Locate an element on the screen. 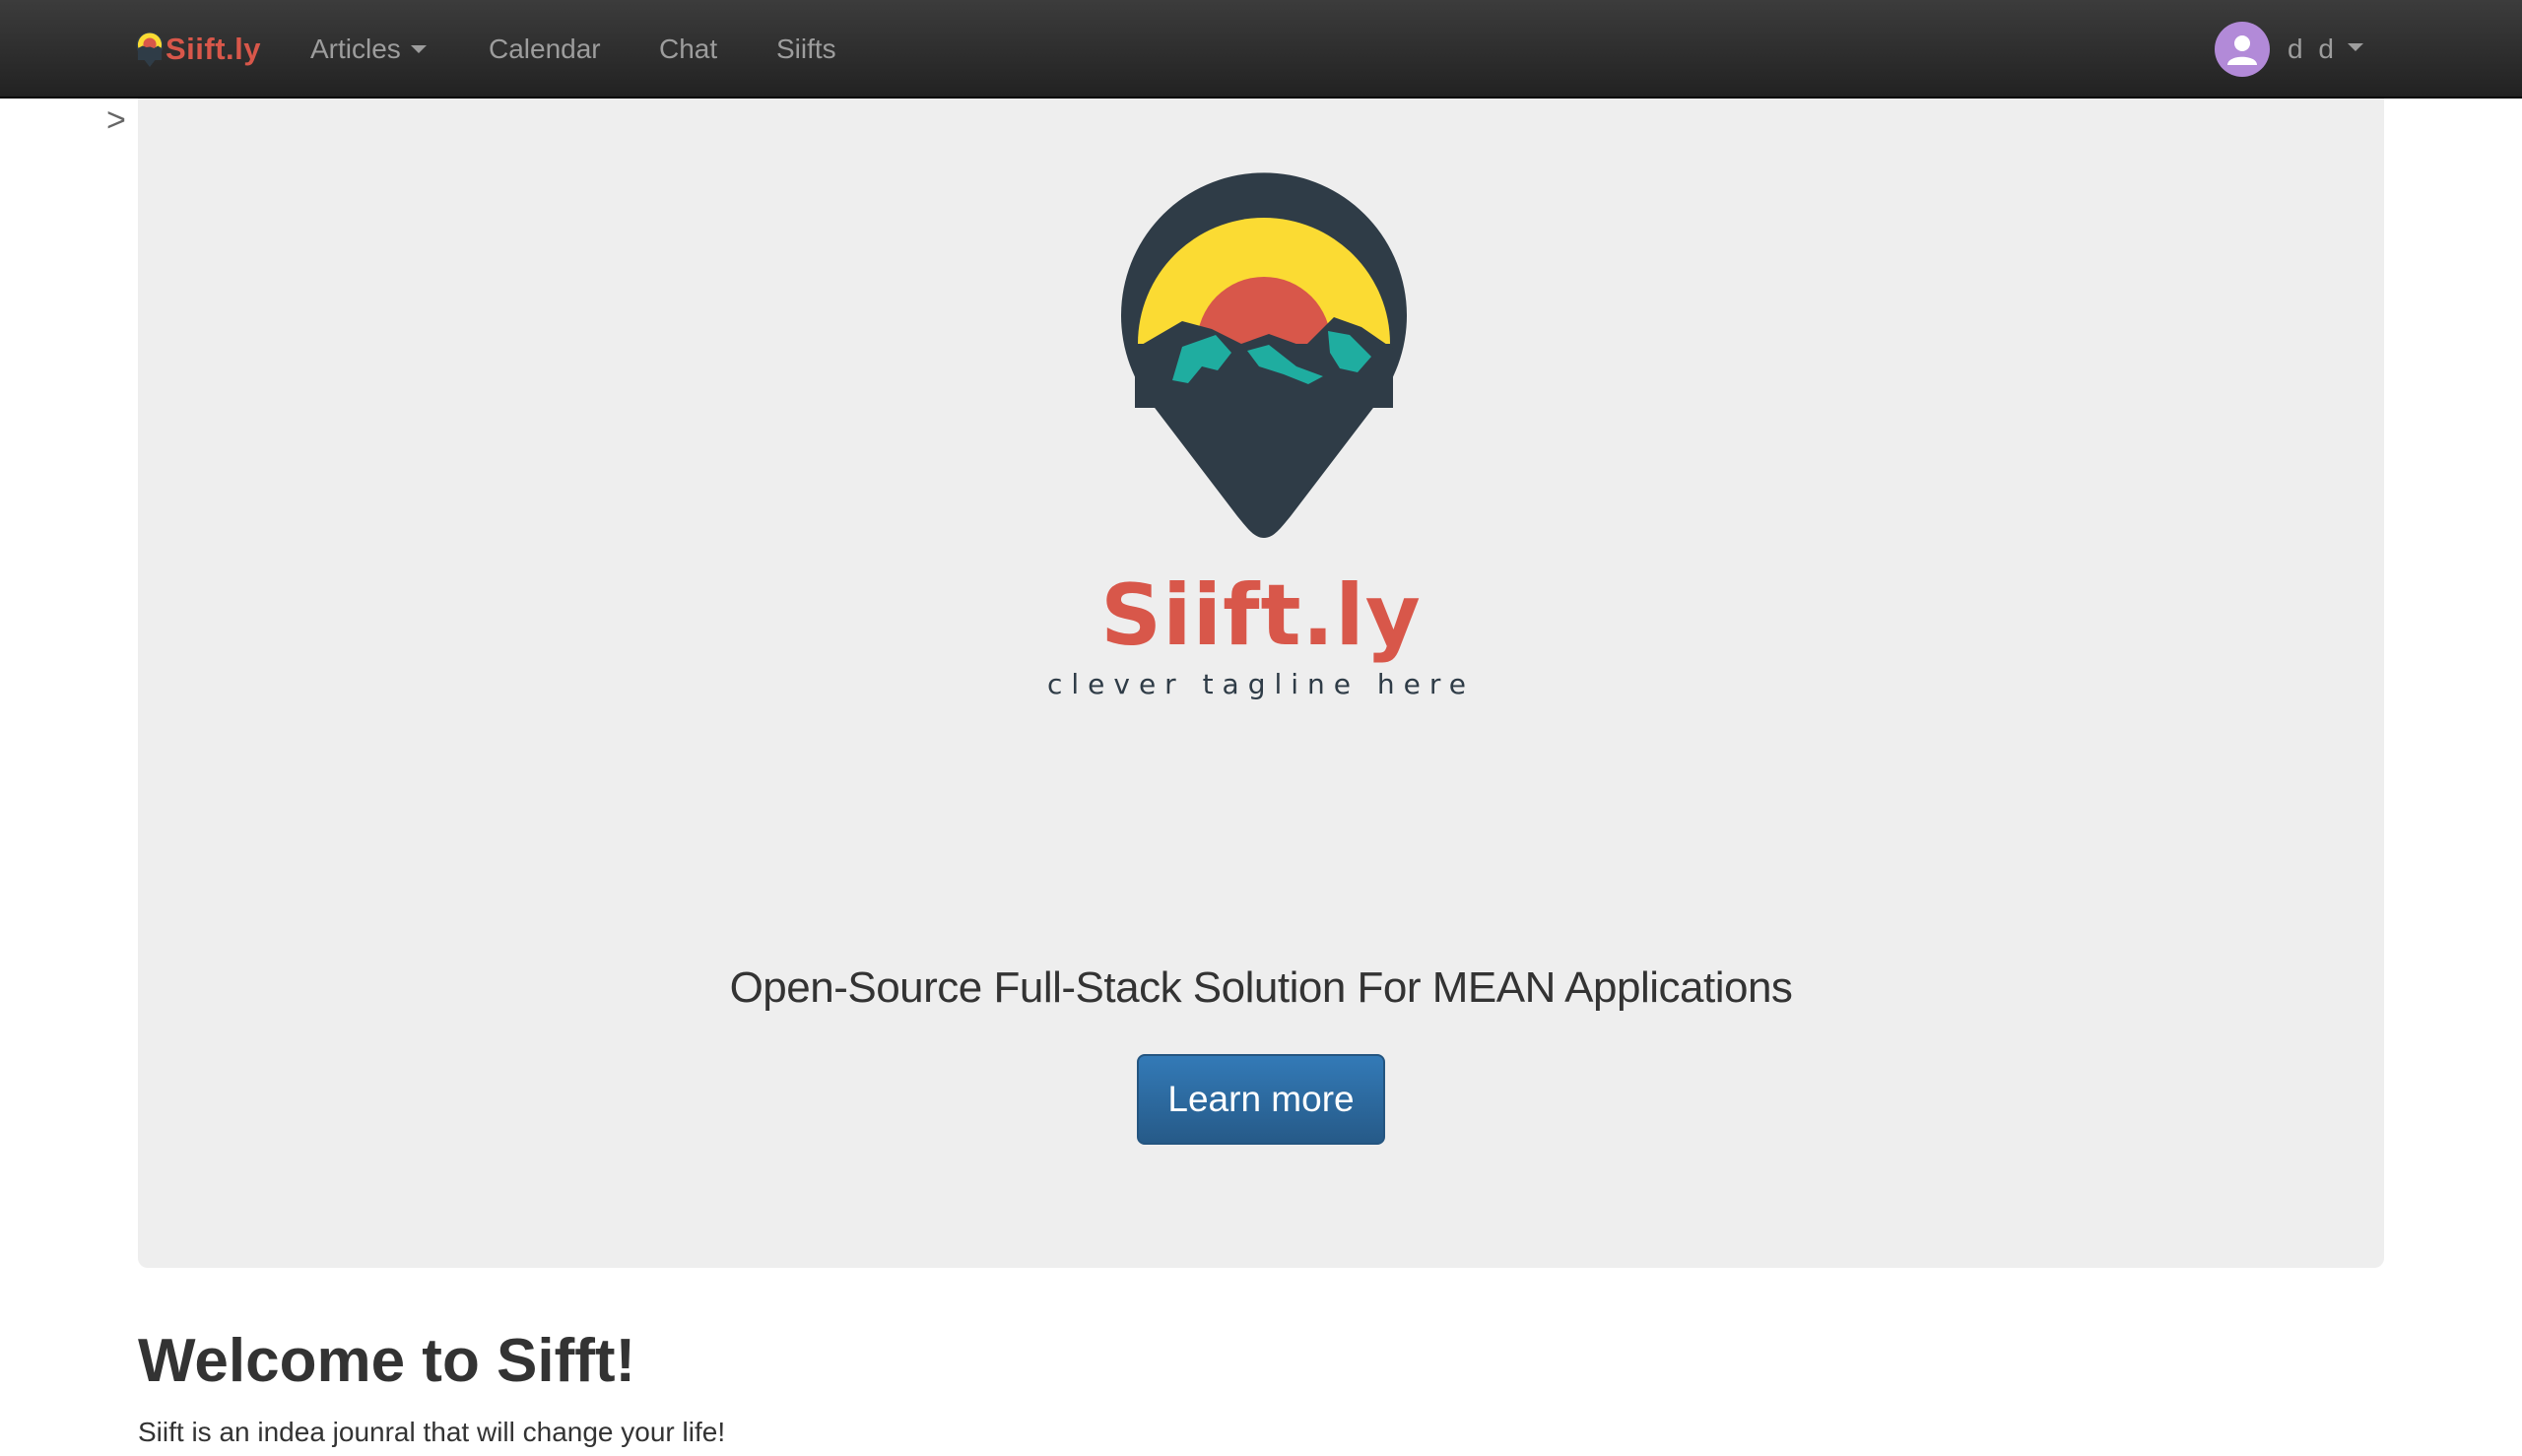 The image size is (2522, 1456). nav-siifts-link: Siifts is located at coordinates (806, 49).